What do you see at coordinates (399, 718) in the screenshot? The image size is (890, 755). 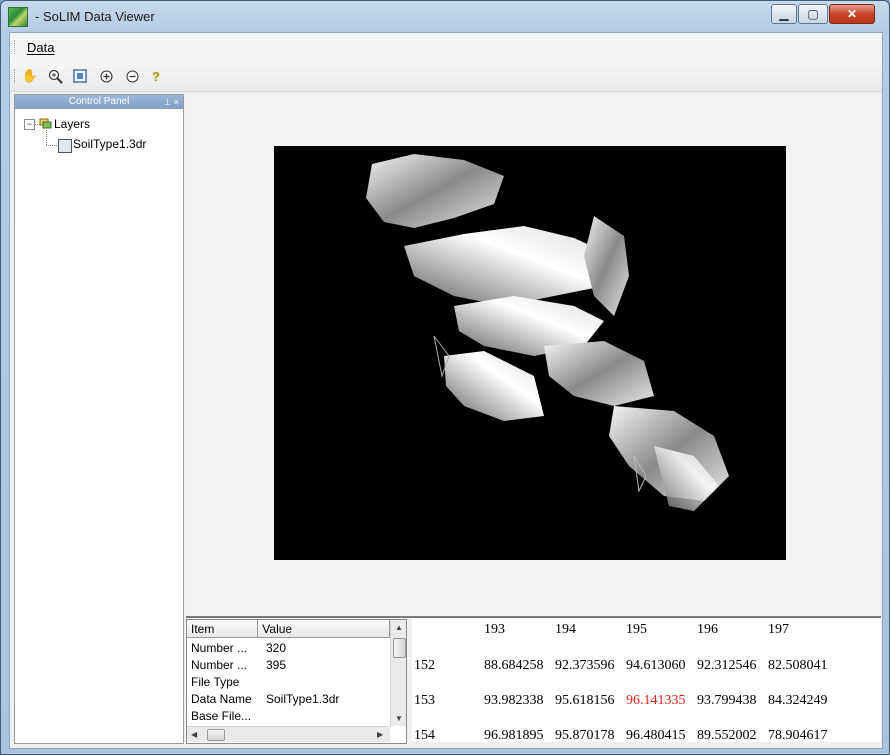 I see `scroll-down-icon: ▼` at bounding box center [399, 718].